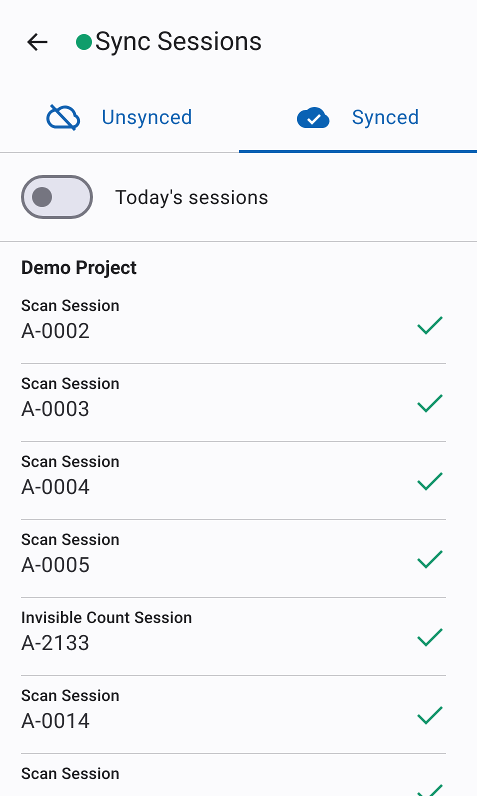 The image size is (477, 796). Describe the element at coordinates (233, 715) in the screenshot. I see `session-row: Scan Session A-0014` at that location.